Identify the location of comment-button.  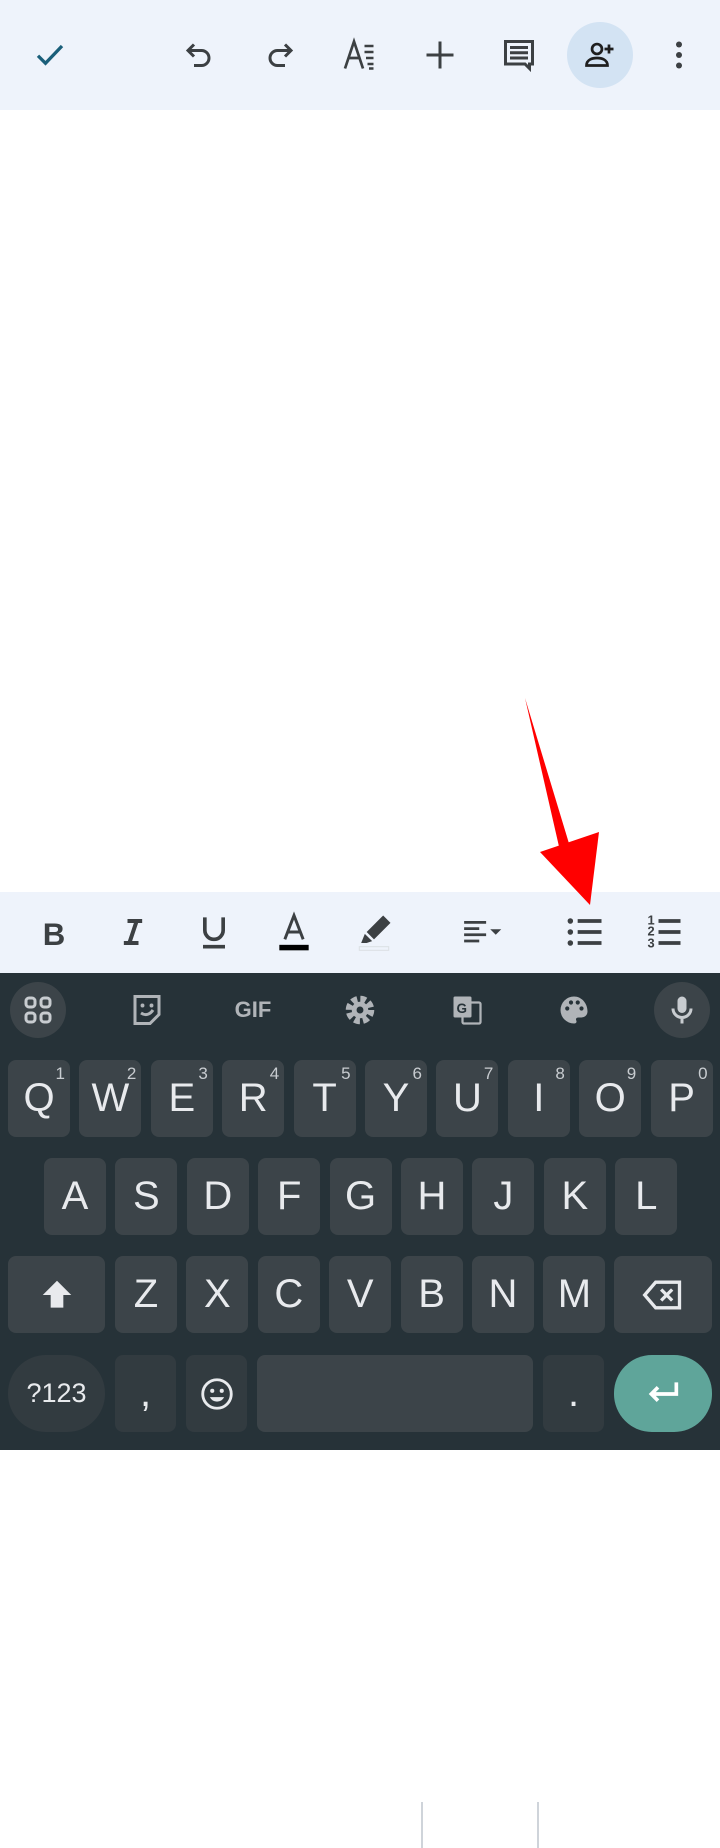
(519, 55).